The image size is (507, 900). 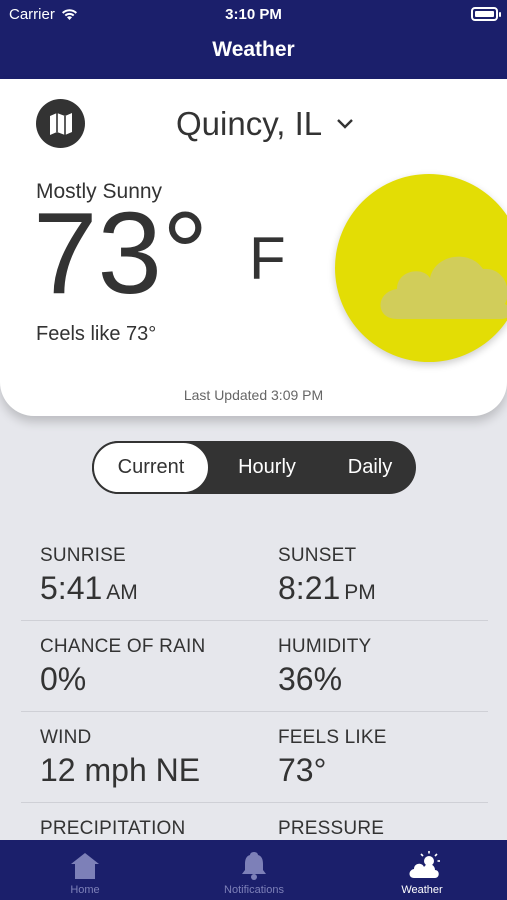 What do you see at coordinates (85, 890) in the screenshot?
I see `tab-home-label: Home` at bounding box center [85, 890].